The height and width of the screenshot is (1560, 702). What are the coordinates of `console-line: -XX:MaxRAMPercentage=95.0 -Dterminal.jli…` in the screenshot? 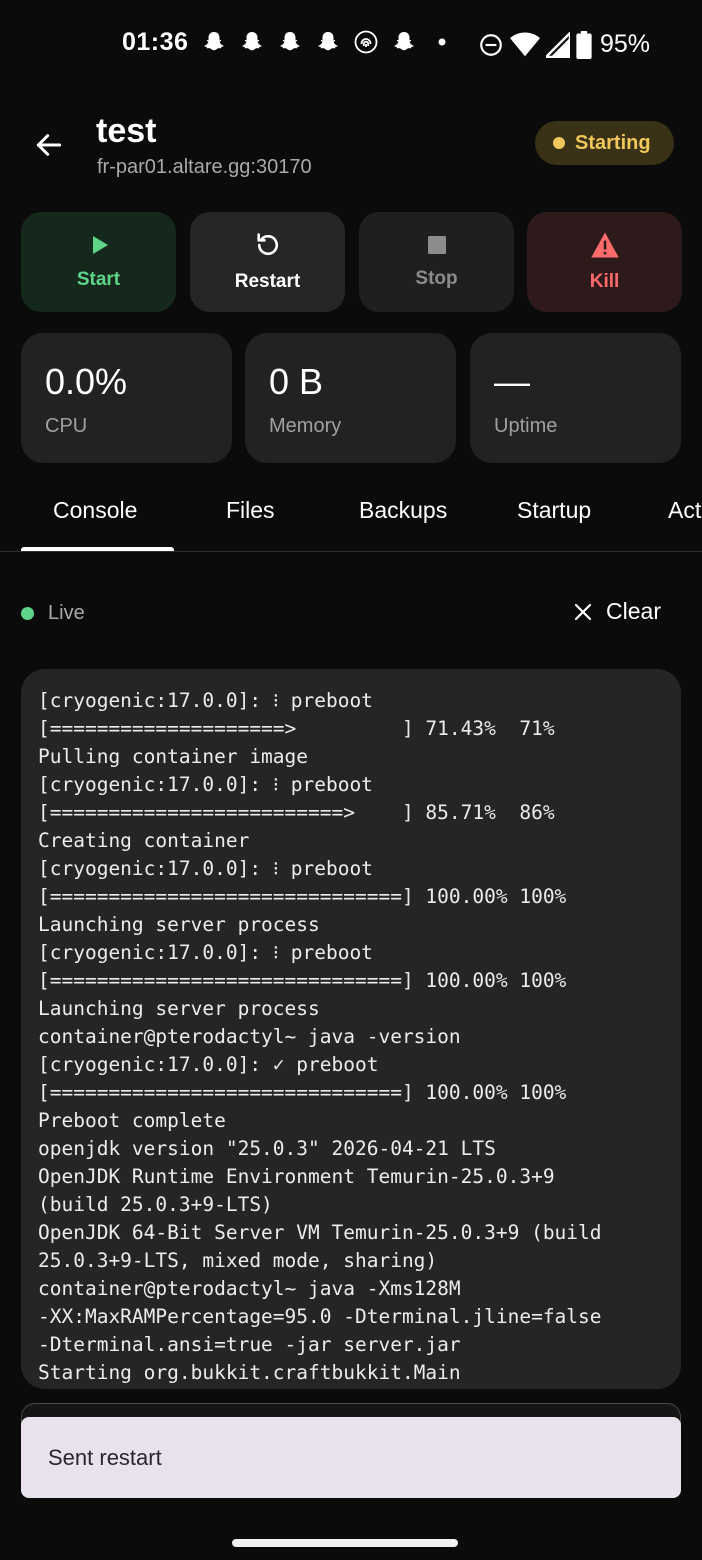 It's located at (320, 1316).